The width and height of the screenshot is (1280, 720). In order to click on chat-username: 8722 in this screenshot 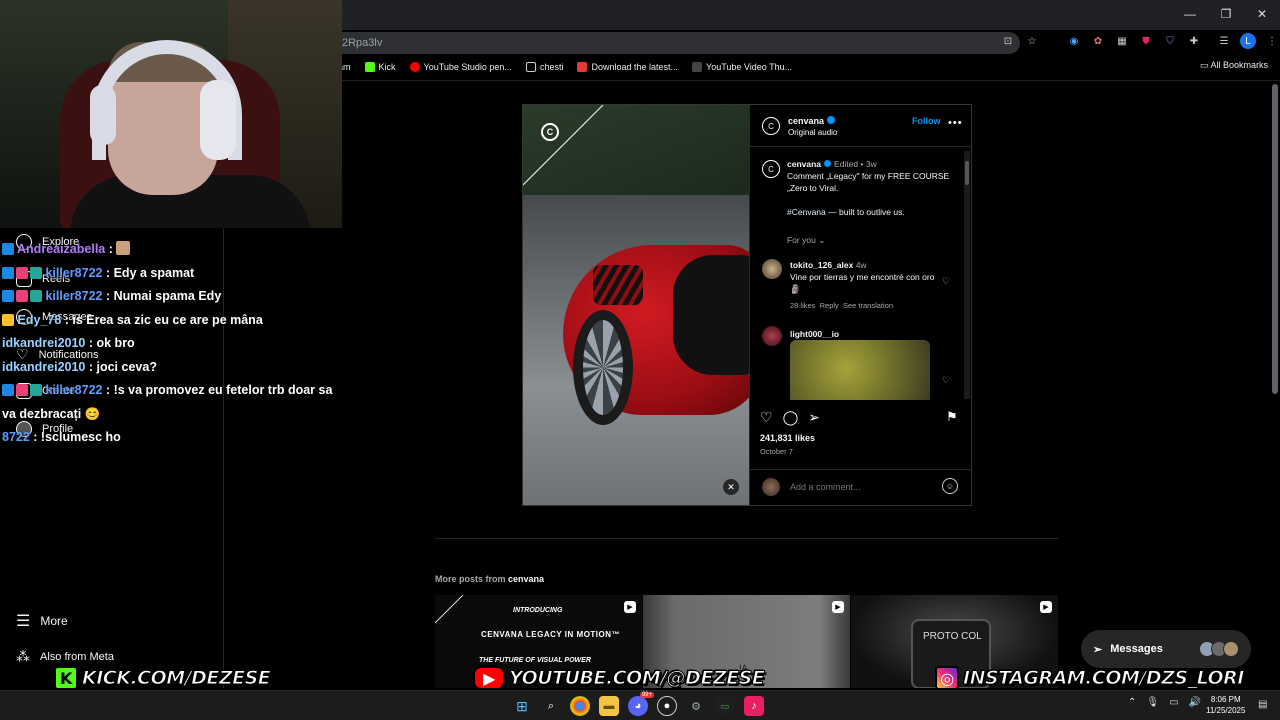, I will do `click(16, 437)`.